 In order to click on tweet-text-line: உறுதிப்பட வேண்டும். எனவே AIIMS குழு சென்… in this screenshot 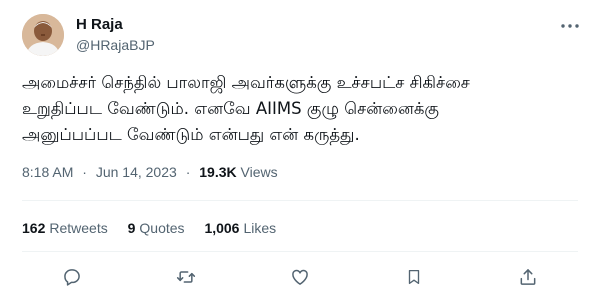, I will do `click(230, 108)`.